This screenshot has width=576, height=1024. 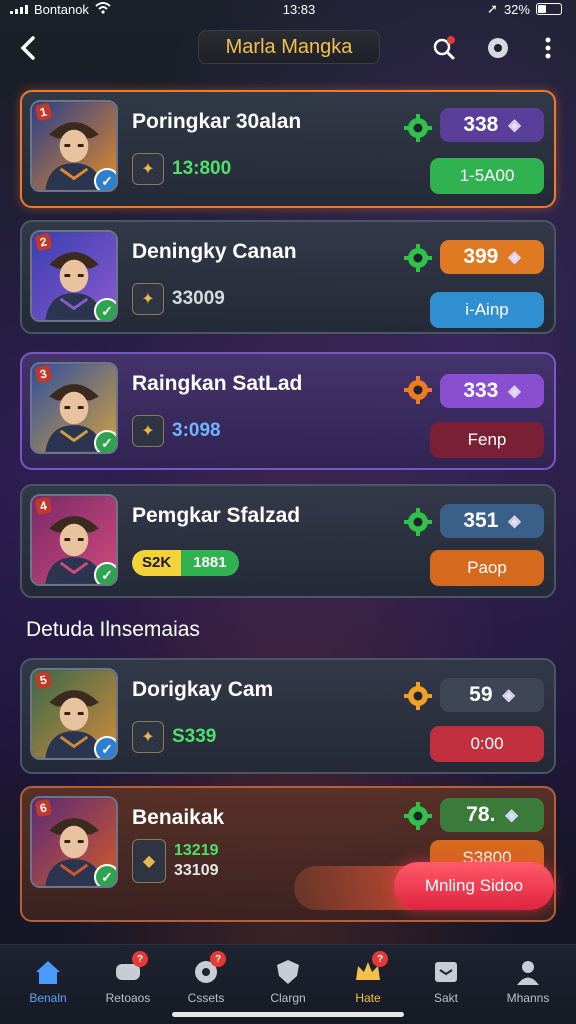 I want to click on score-badge: 333 ◈, so click(x=492, y=391).